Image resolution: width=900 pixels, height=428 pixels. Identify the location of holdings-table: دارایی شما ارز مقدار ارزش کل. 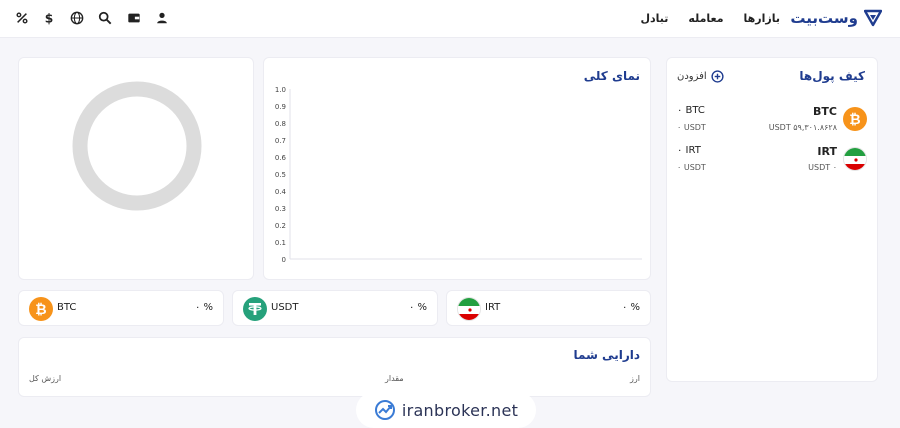
(334, 367).